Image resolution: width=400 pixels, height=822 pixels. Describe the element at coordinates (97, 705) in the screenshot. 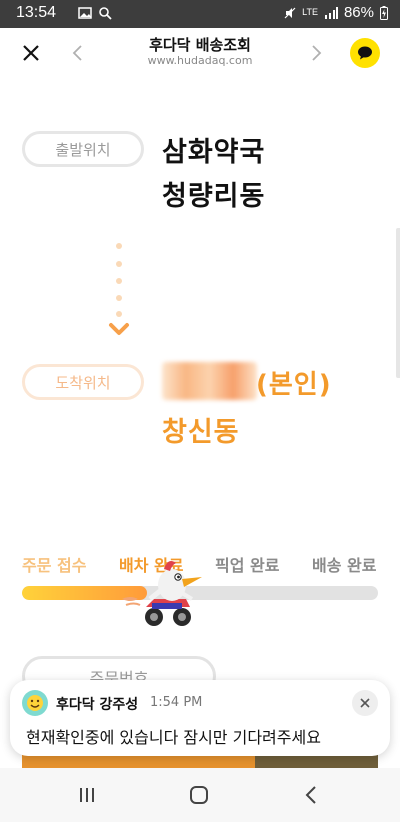

I see `notification-sender: 후다닥 강주성` at that location.